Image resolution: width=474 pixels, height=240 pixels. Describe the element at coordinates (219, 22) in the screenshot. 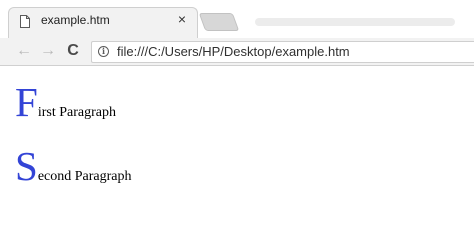

I see `new-tab-button` at that location.